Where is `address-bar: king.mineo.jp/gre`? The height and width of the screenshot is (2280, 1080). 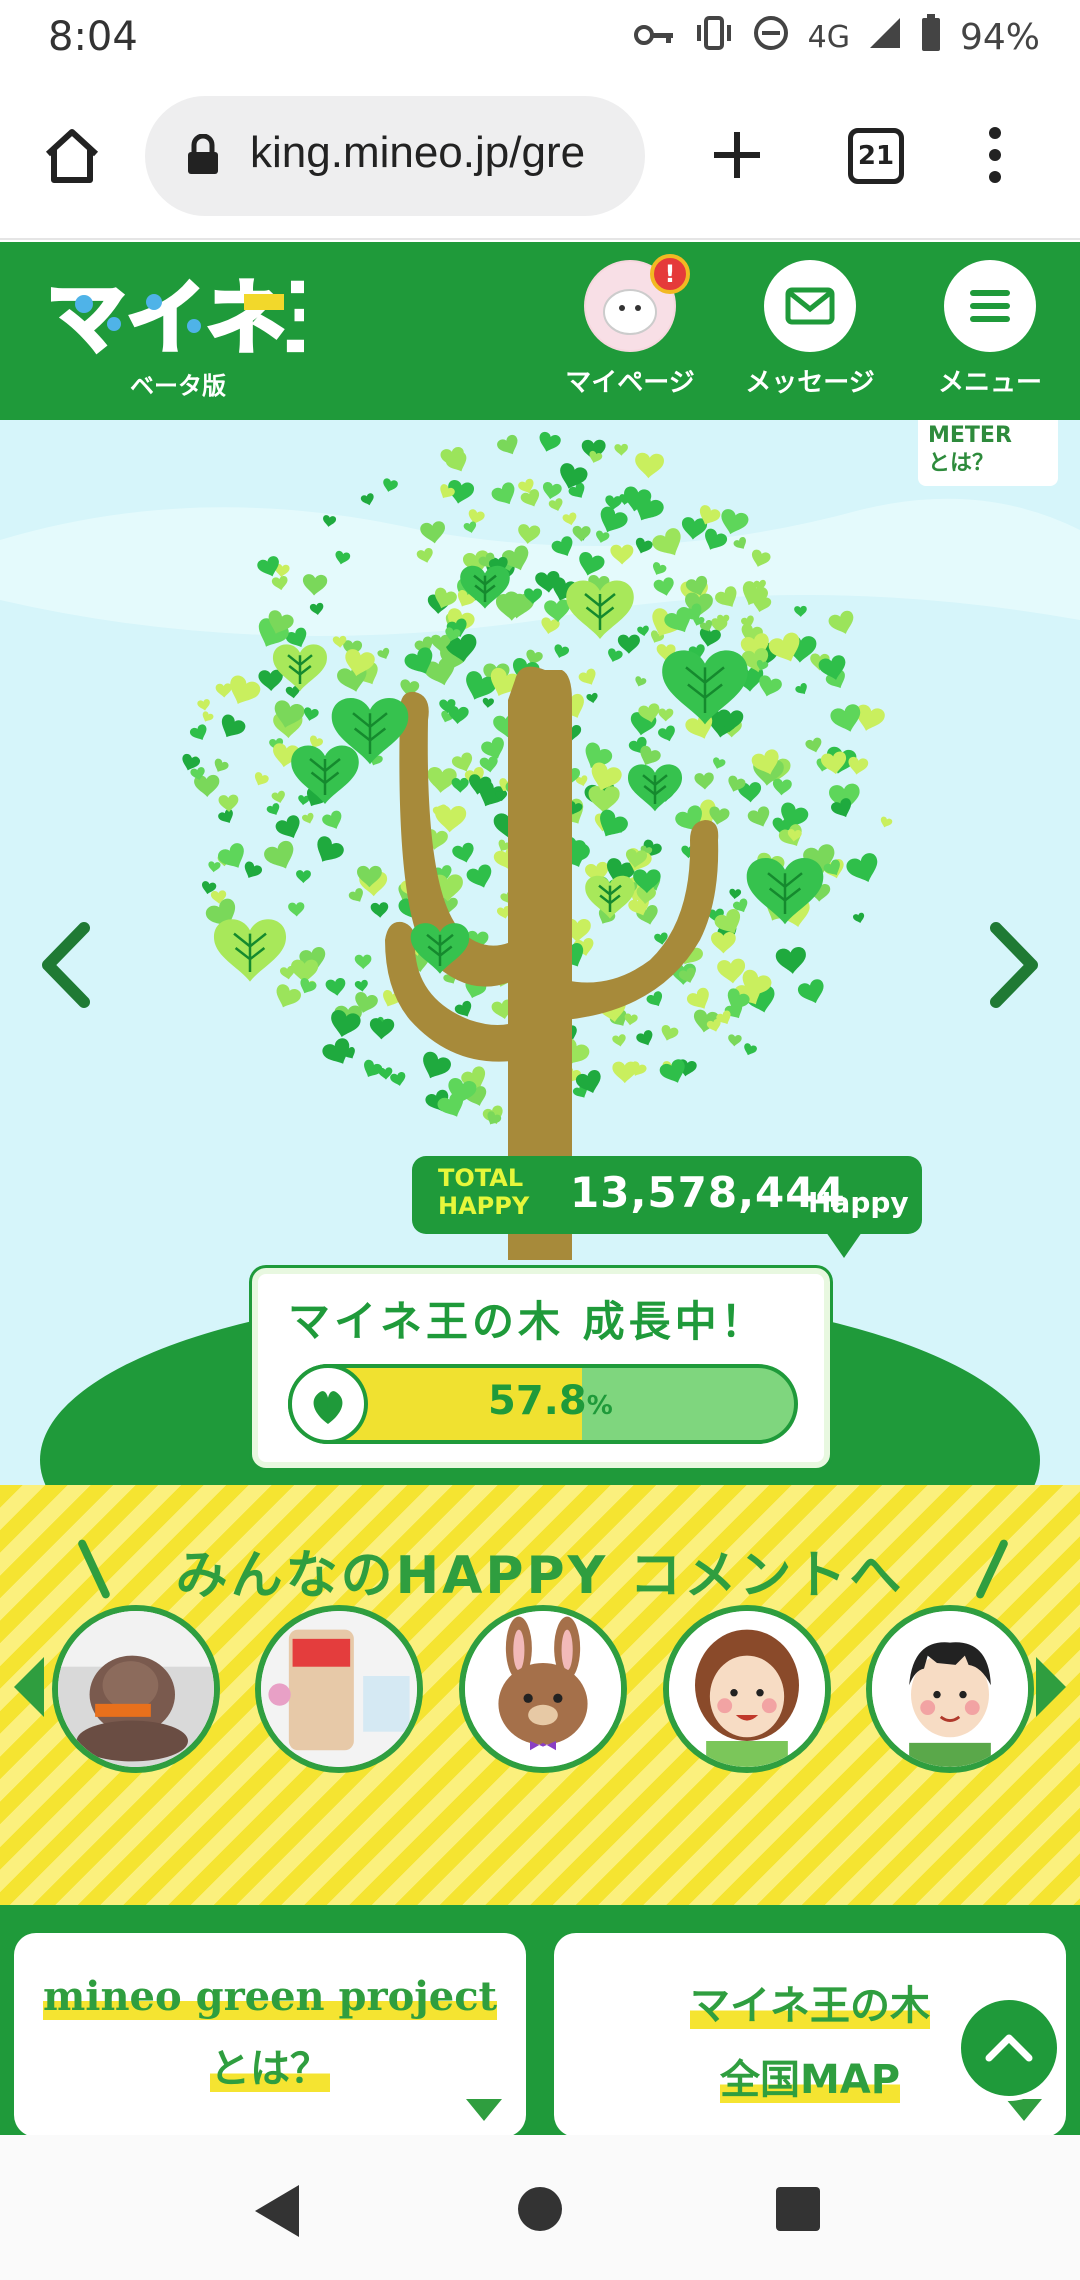
address-bar: king.mineo.jp/gre is located at coordinates (395, 156).